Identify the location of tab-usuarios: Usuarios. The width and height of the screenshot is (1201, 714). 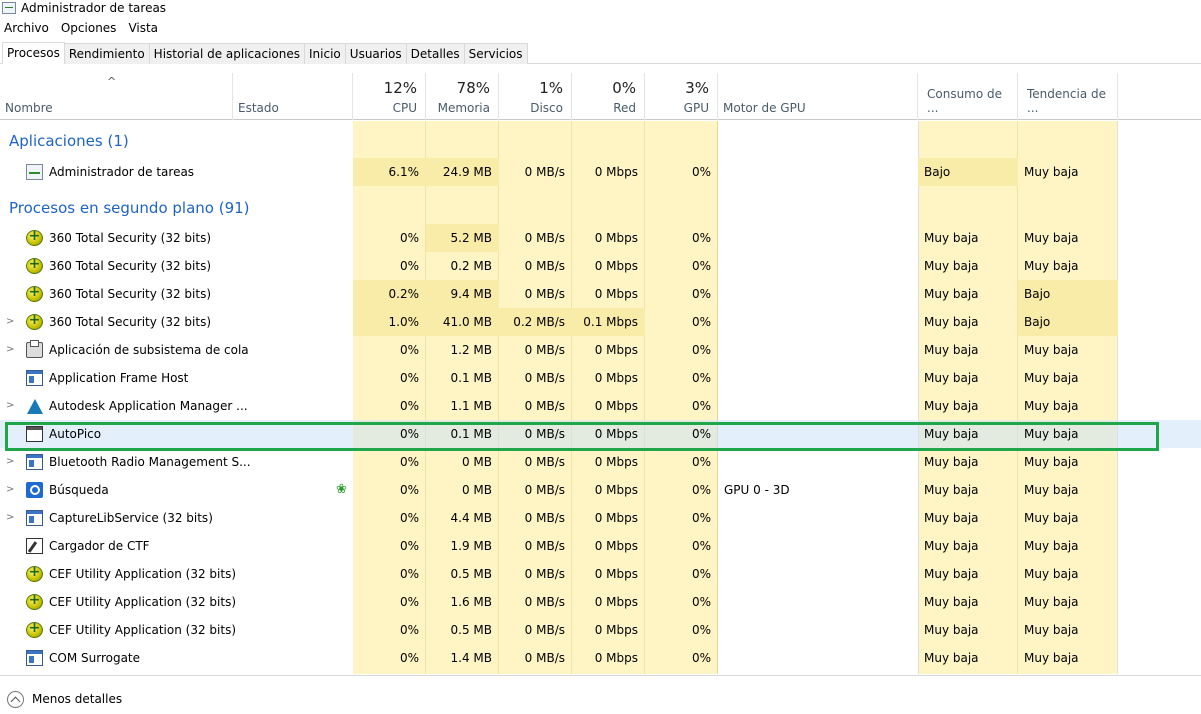
(375, 53).